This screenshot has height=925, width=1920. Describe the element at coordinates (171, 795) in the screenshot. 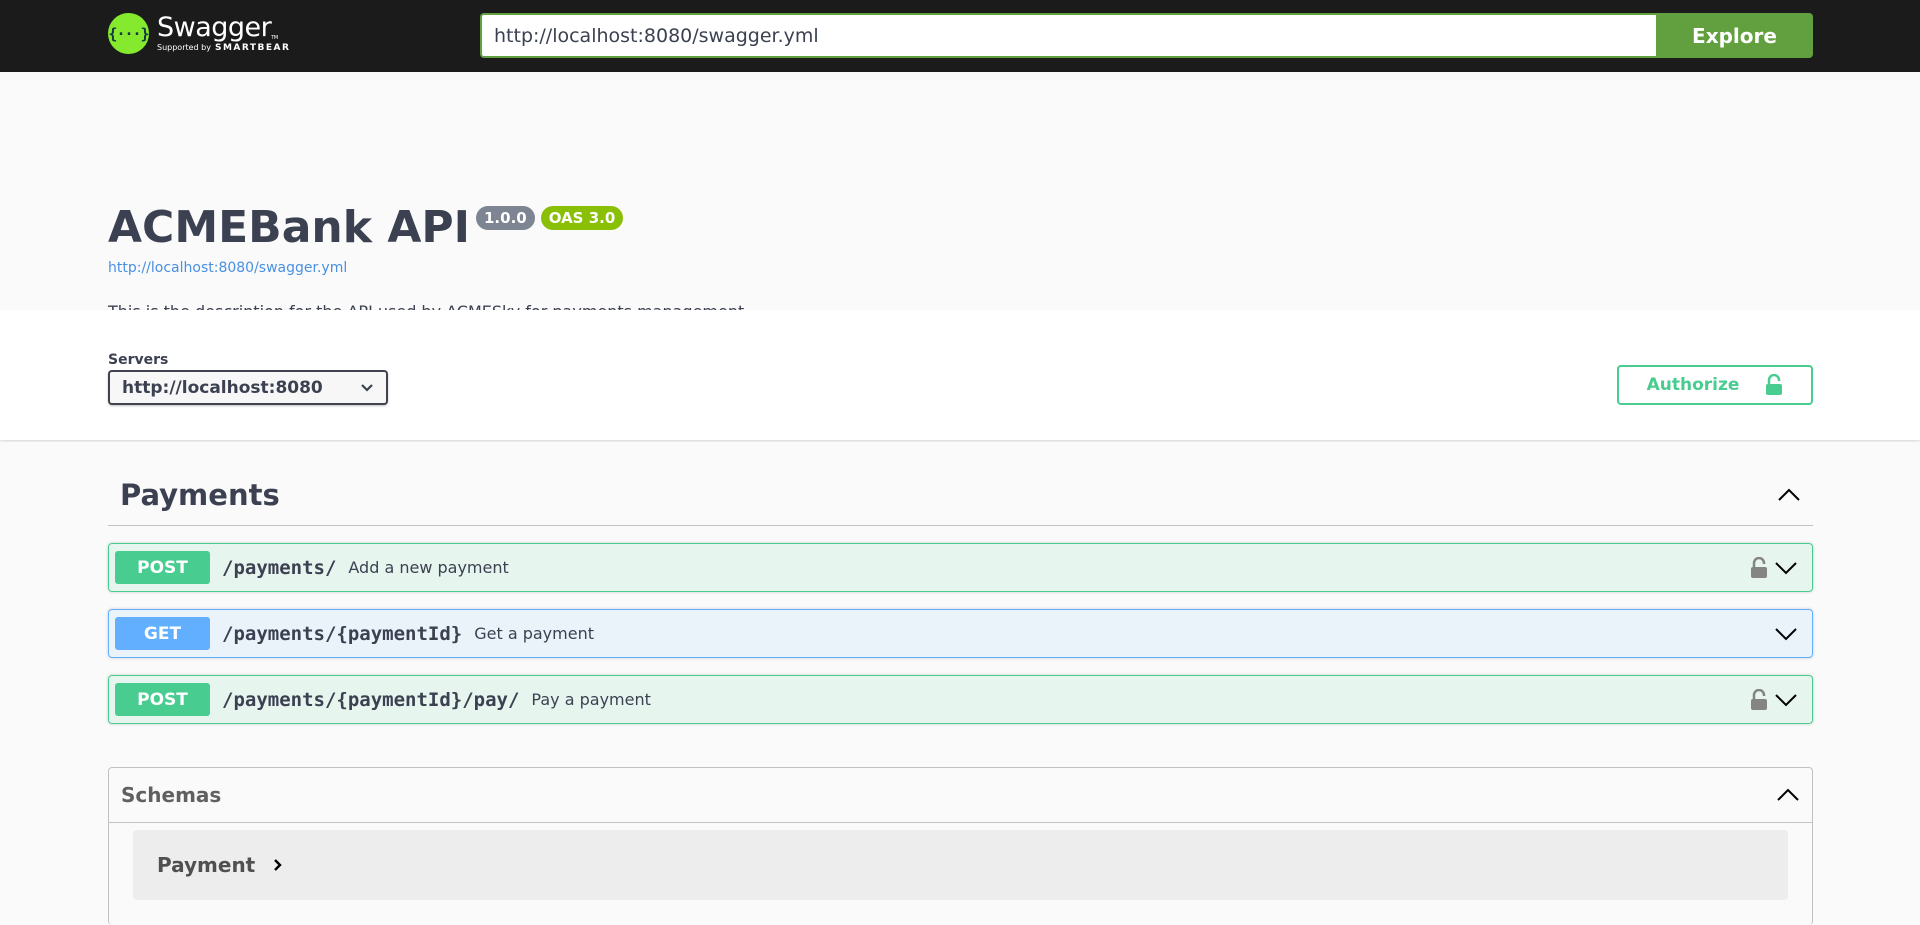

I see `schemas-title: Schemas` at that location.